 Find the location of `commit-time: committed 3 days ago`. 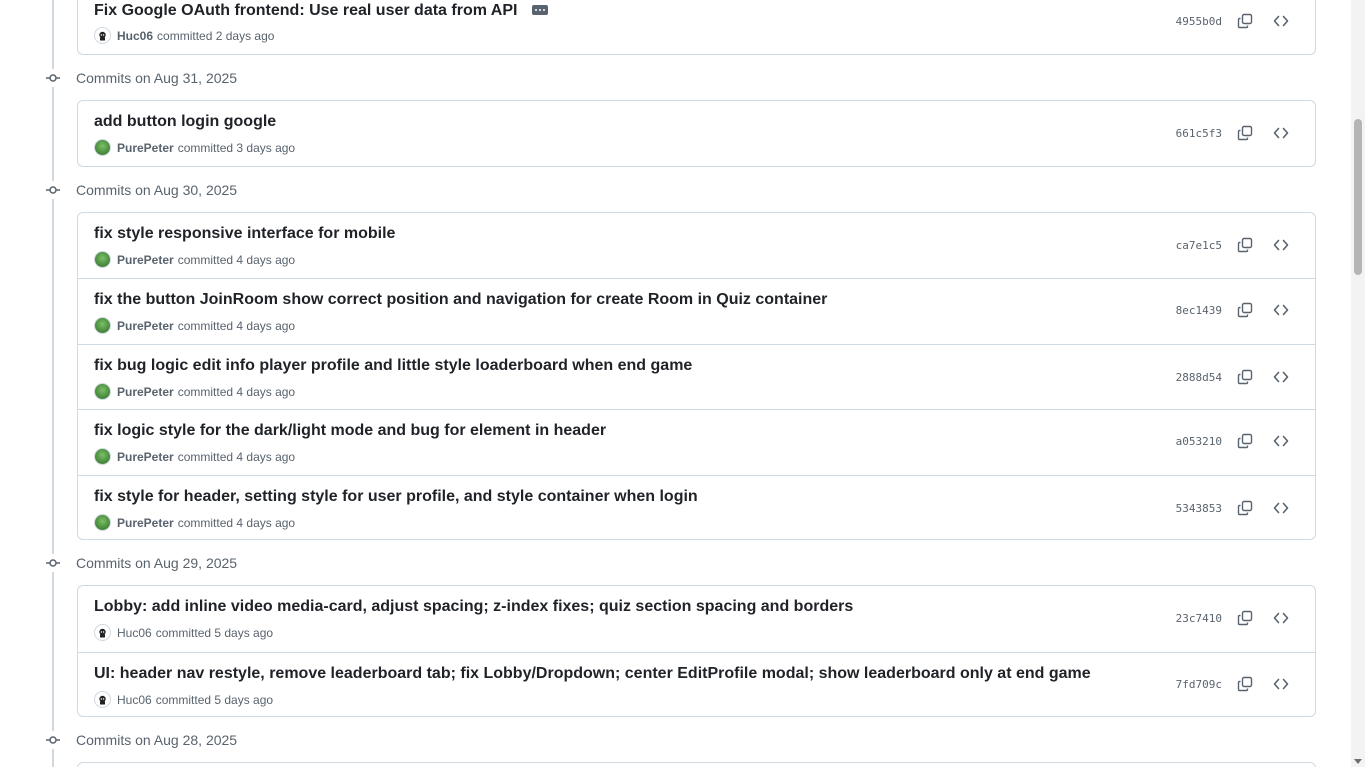

commit-time: committed 3 days ago is located at coordinates (236, 147).